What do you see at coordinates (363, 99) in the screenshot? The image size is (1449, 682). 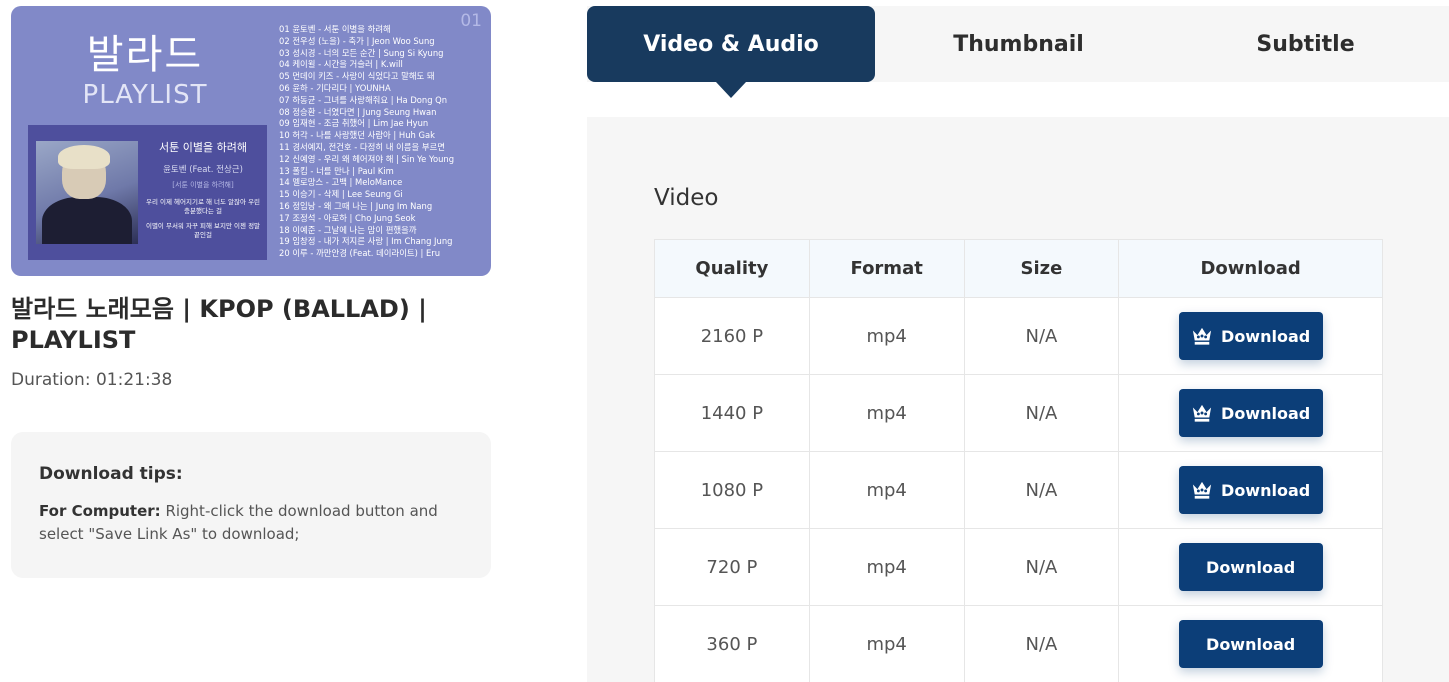 I see `track-line: 07 하동균 - 그녀를 사랑해줘요 | Ha Dong Qn` at bounding box center [363, 99].